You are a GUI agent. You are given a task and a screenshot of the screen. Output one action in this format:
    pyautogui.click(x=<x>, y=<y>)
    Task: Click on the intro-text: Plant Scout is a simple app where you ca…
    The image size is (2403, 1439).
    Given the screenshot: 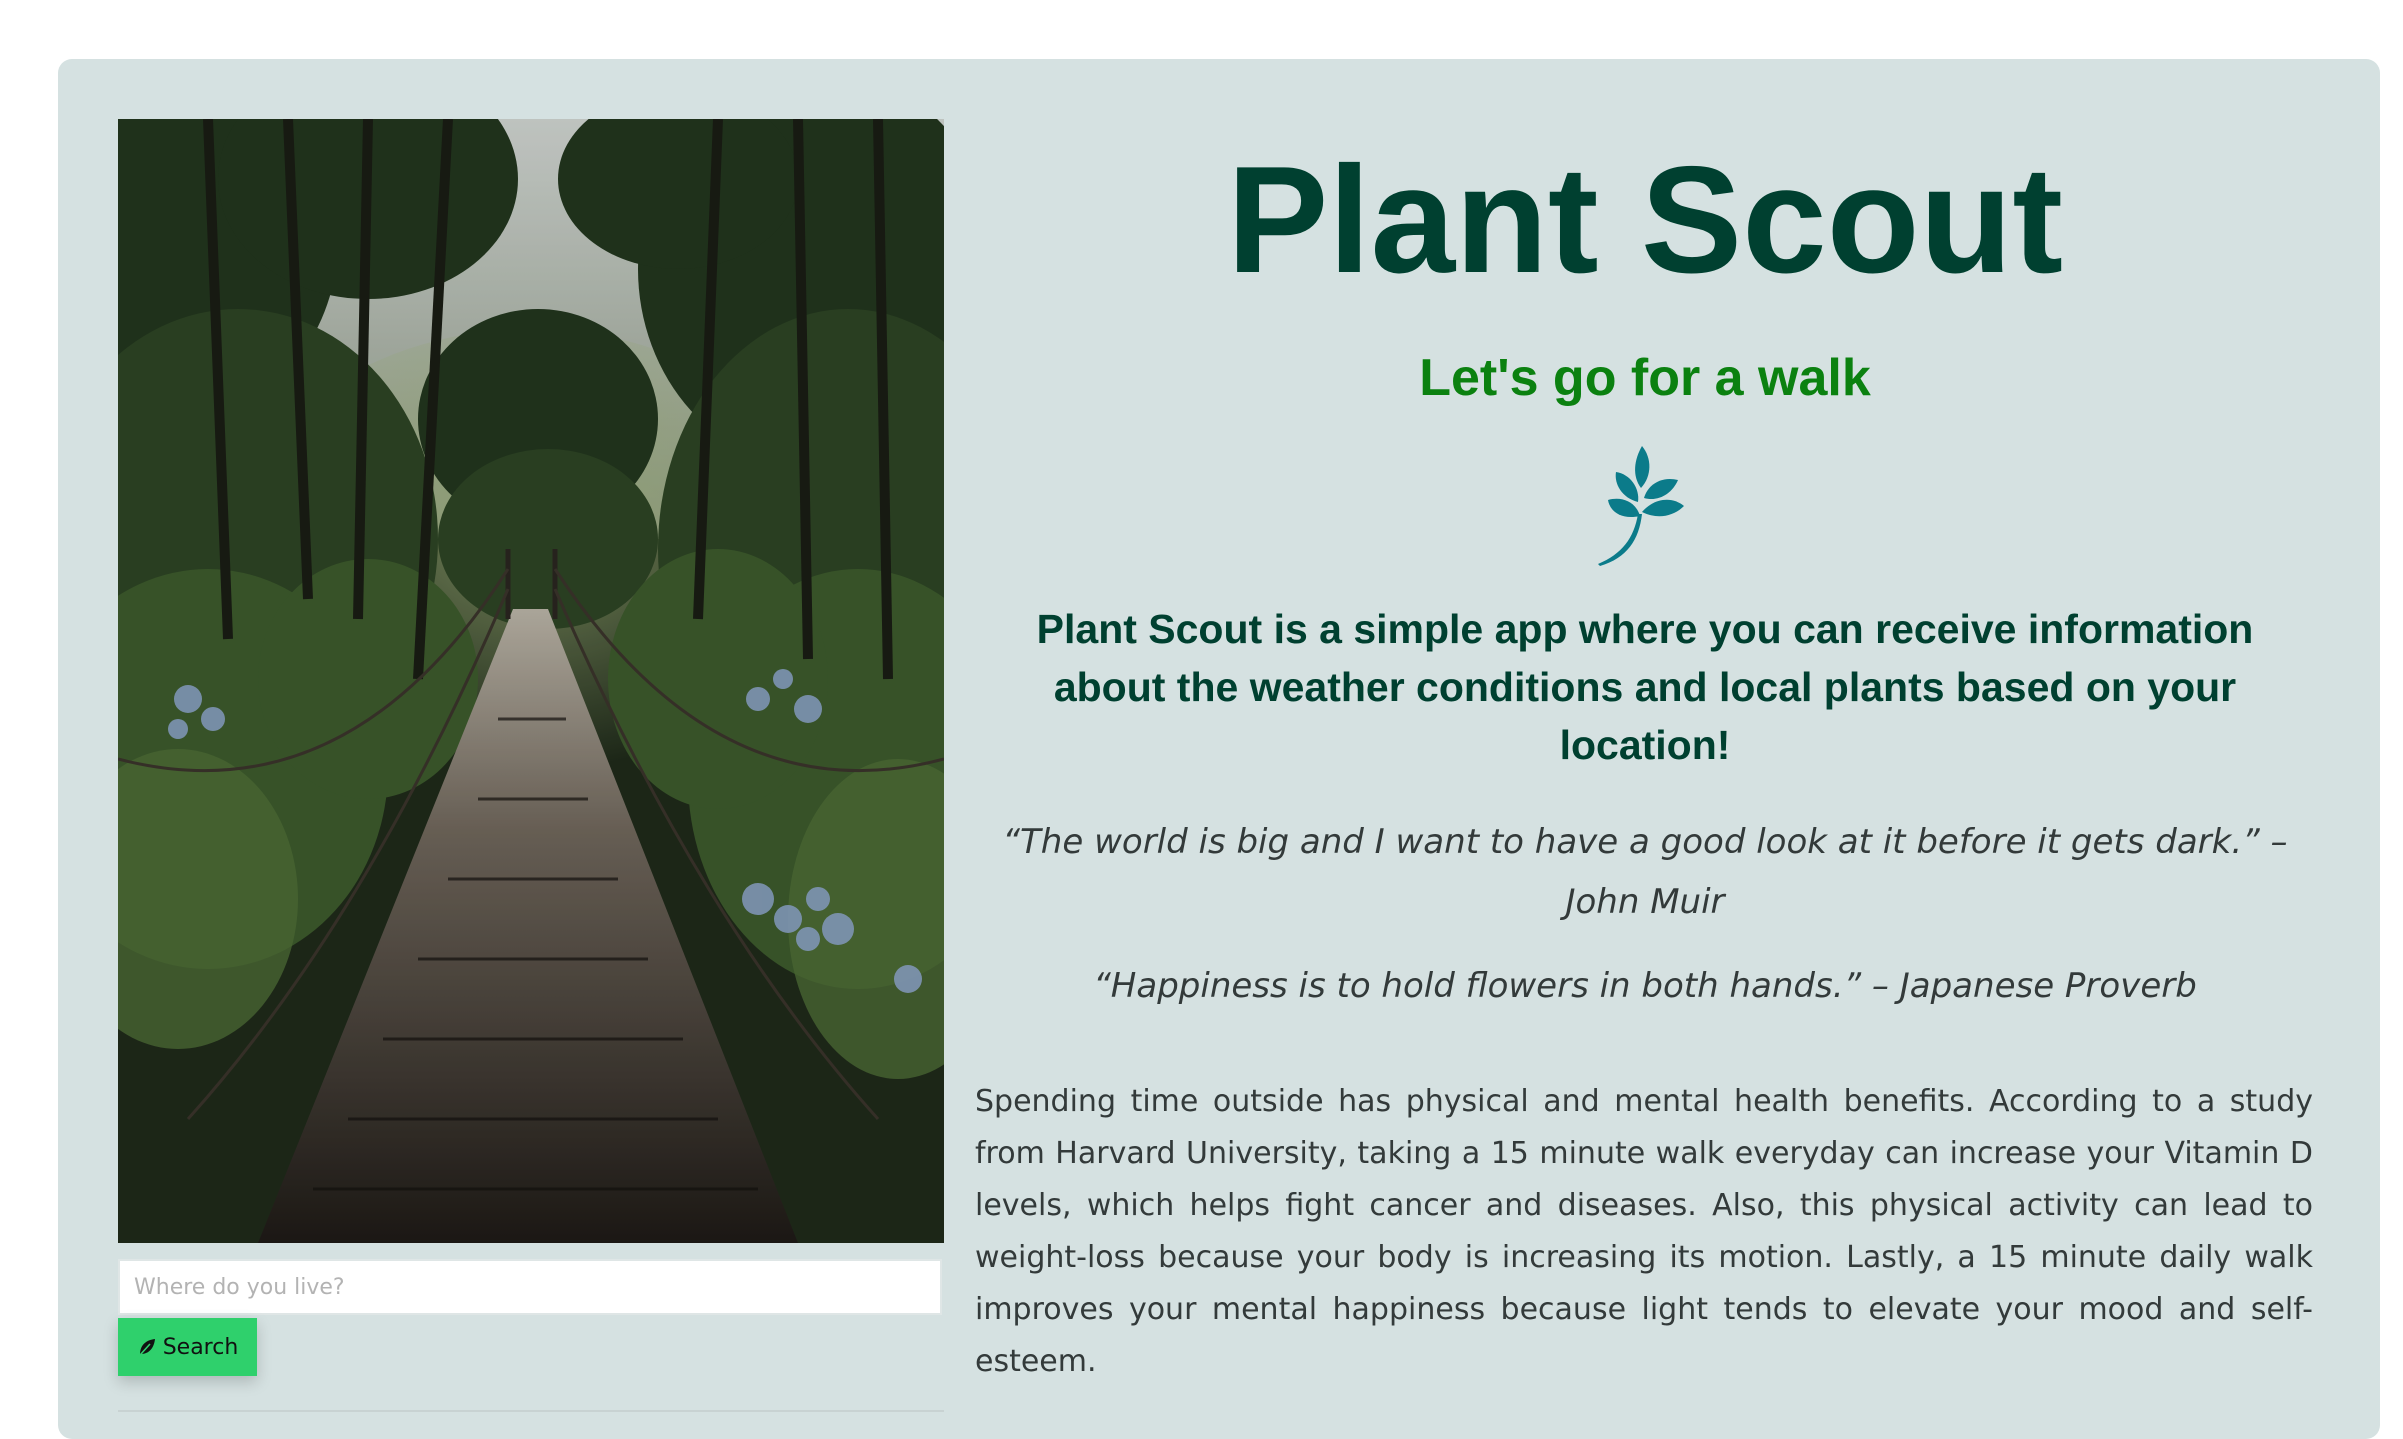 What is the action you would take?
    pyautogui.click(x=1645, y=687)
    